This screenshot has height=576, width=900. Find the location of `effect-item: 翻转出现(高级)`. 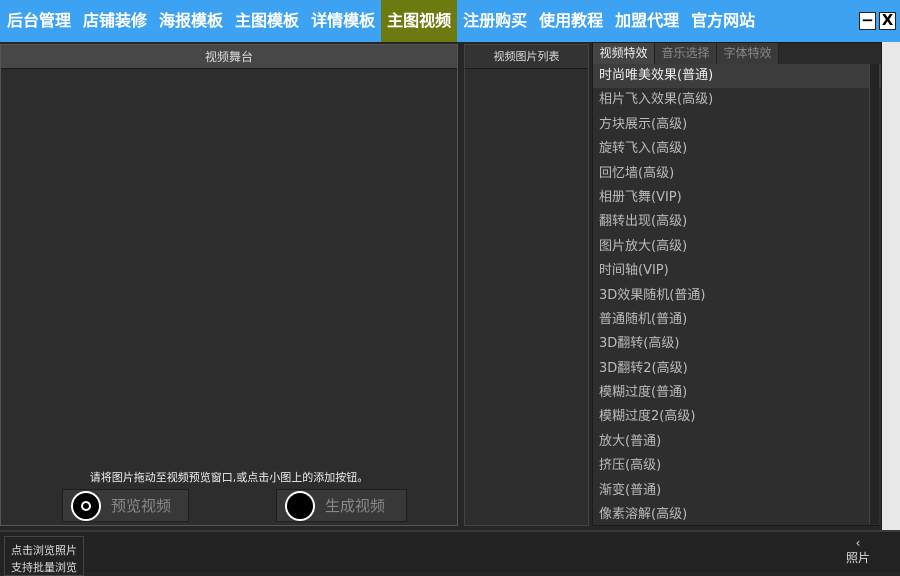

effect-item: 翻转出现(高级) is located at coordinates (737, 222).